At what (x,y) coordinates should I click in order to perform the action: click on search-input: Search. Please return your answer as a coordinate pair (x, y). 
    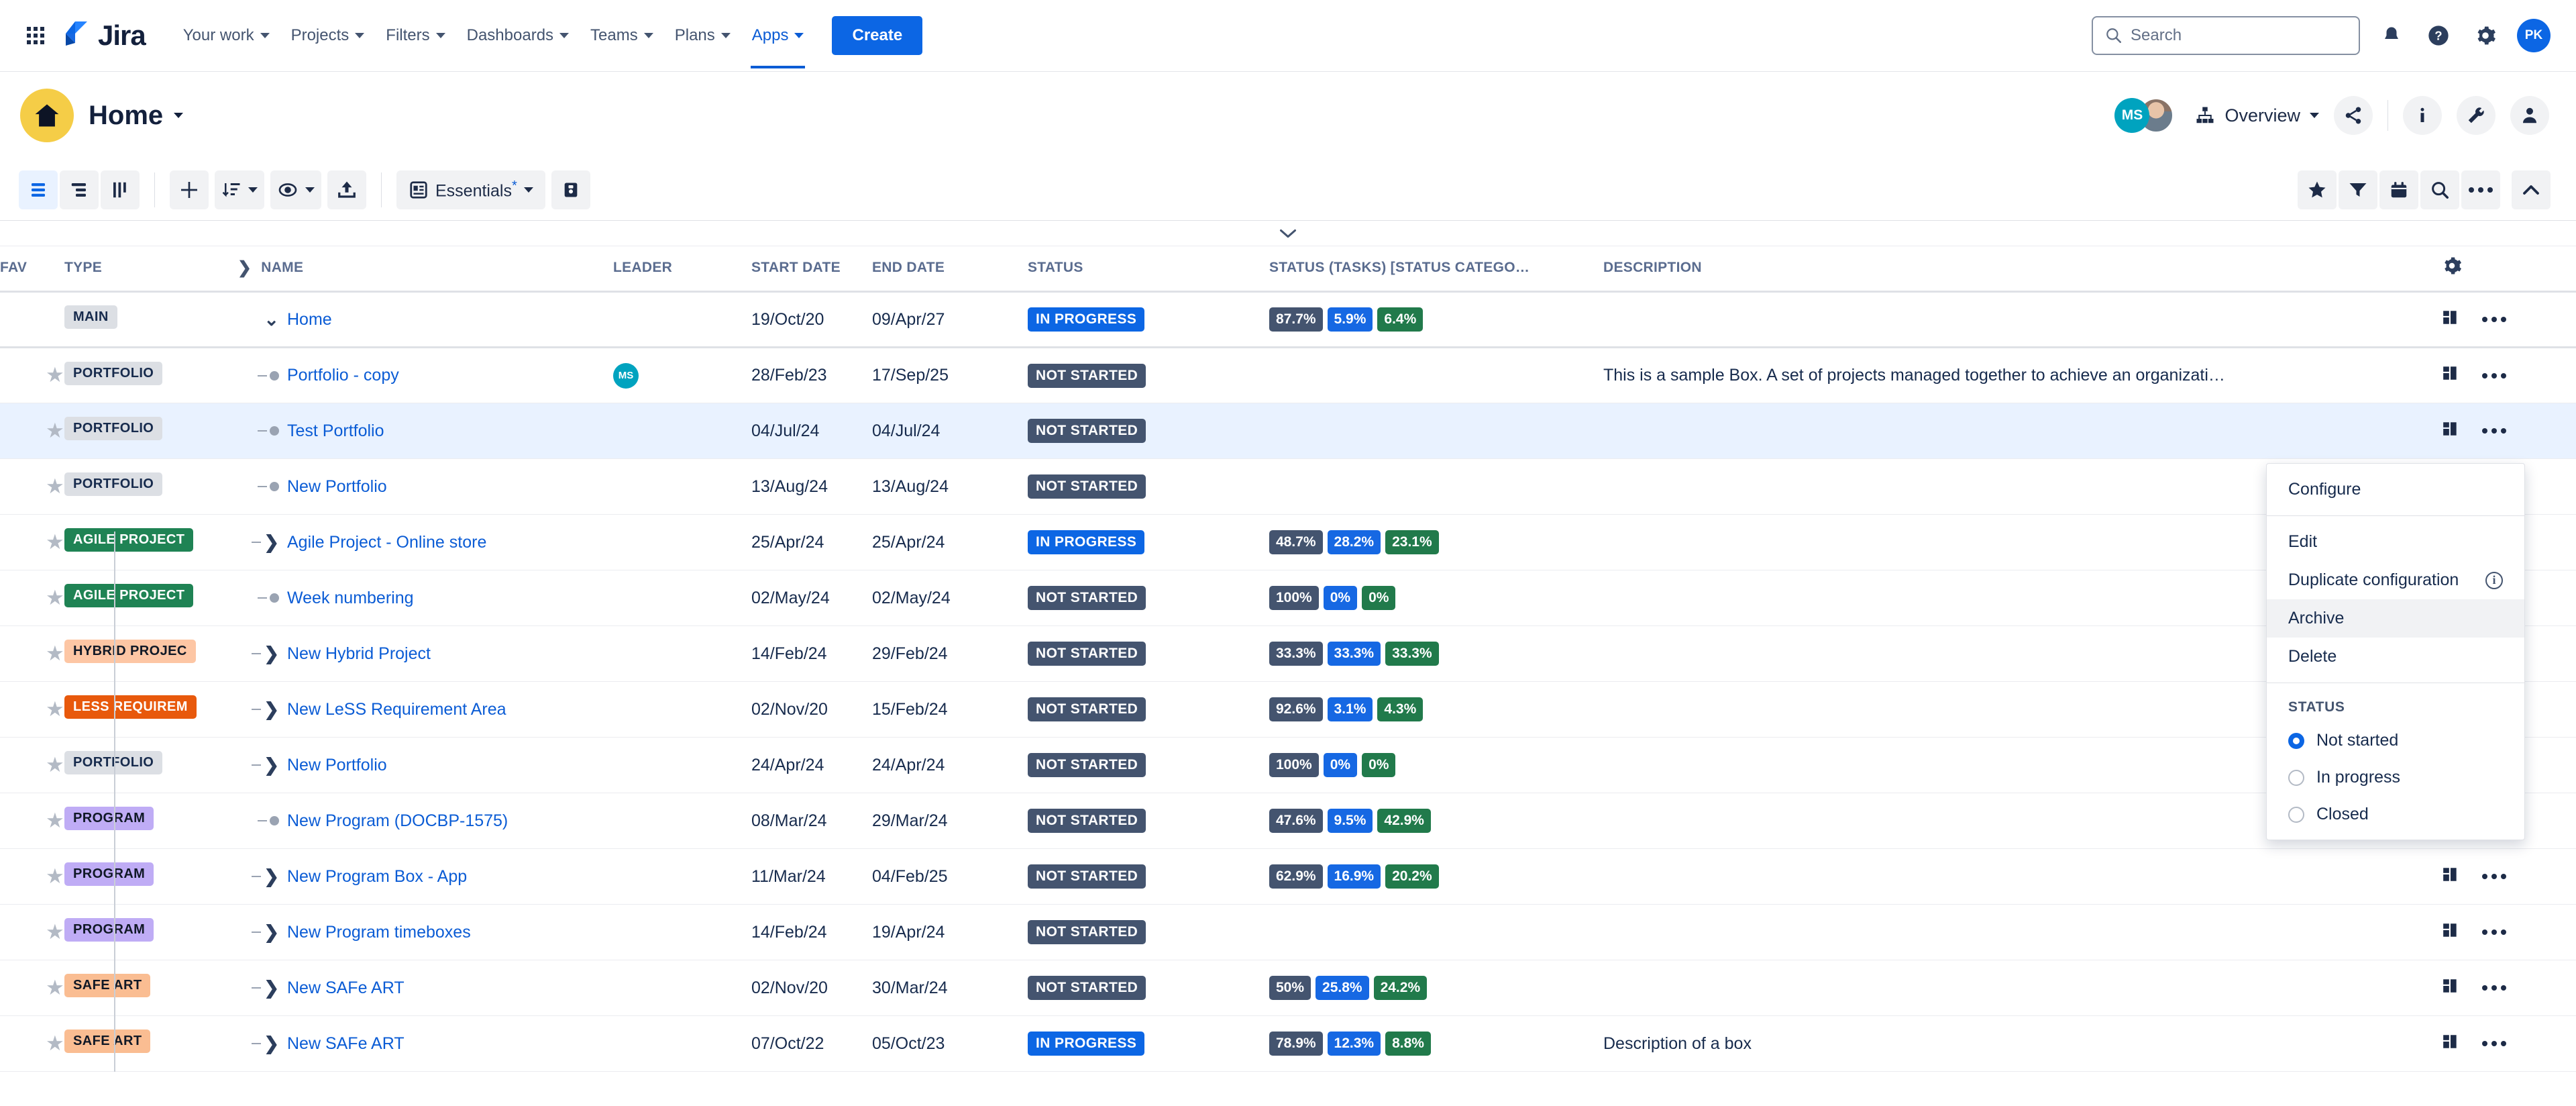
    Looking at the image, I should click on (2226, 35).